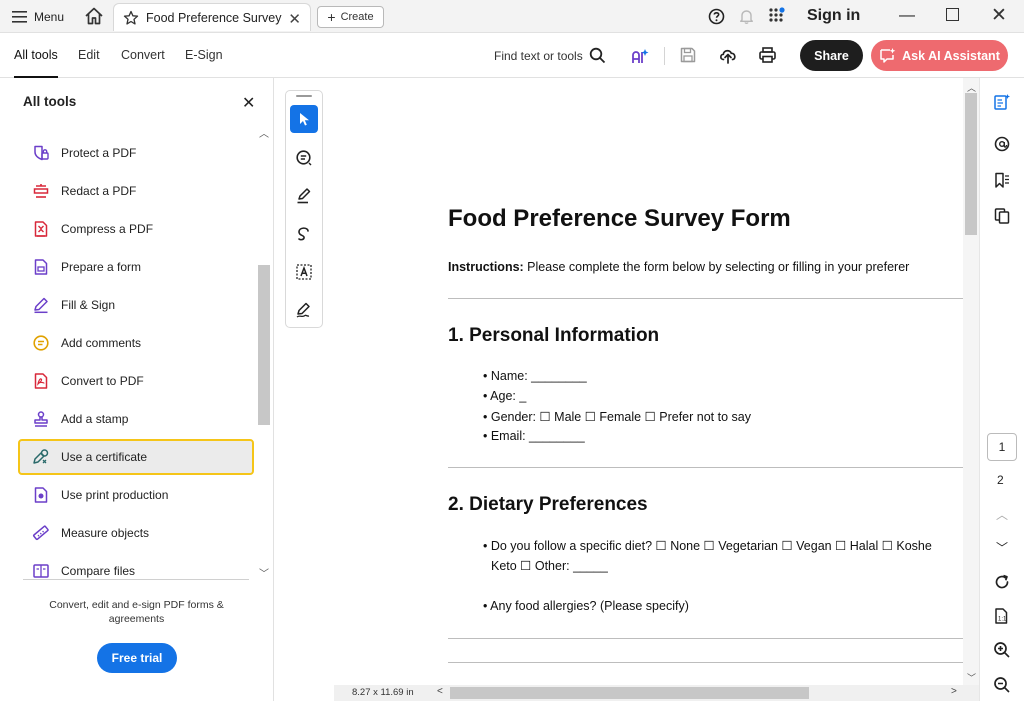  What do you see at coordinates (105, 533) in the screenshot?
I see `tool-label: Measure objects` at bounding box center [105, 533].